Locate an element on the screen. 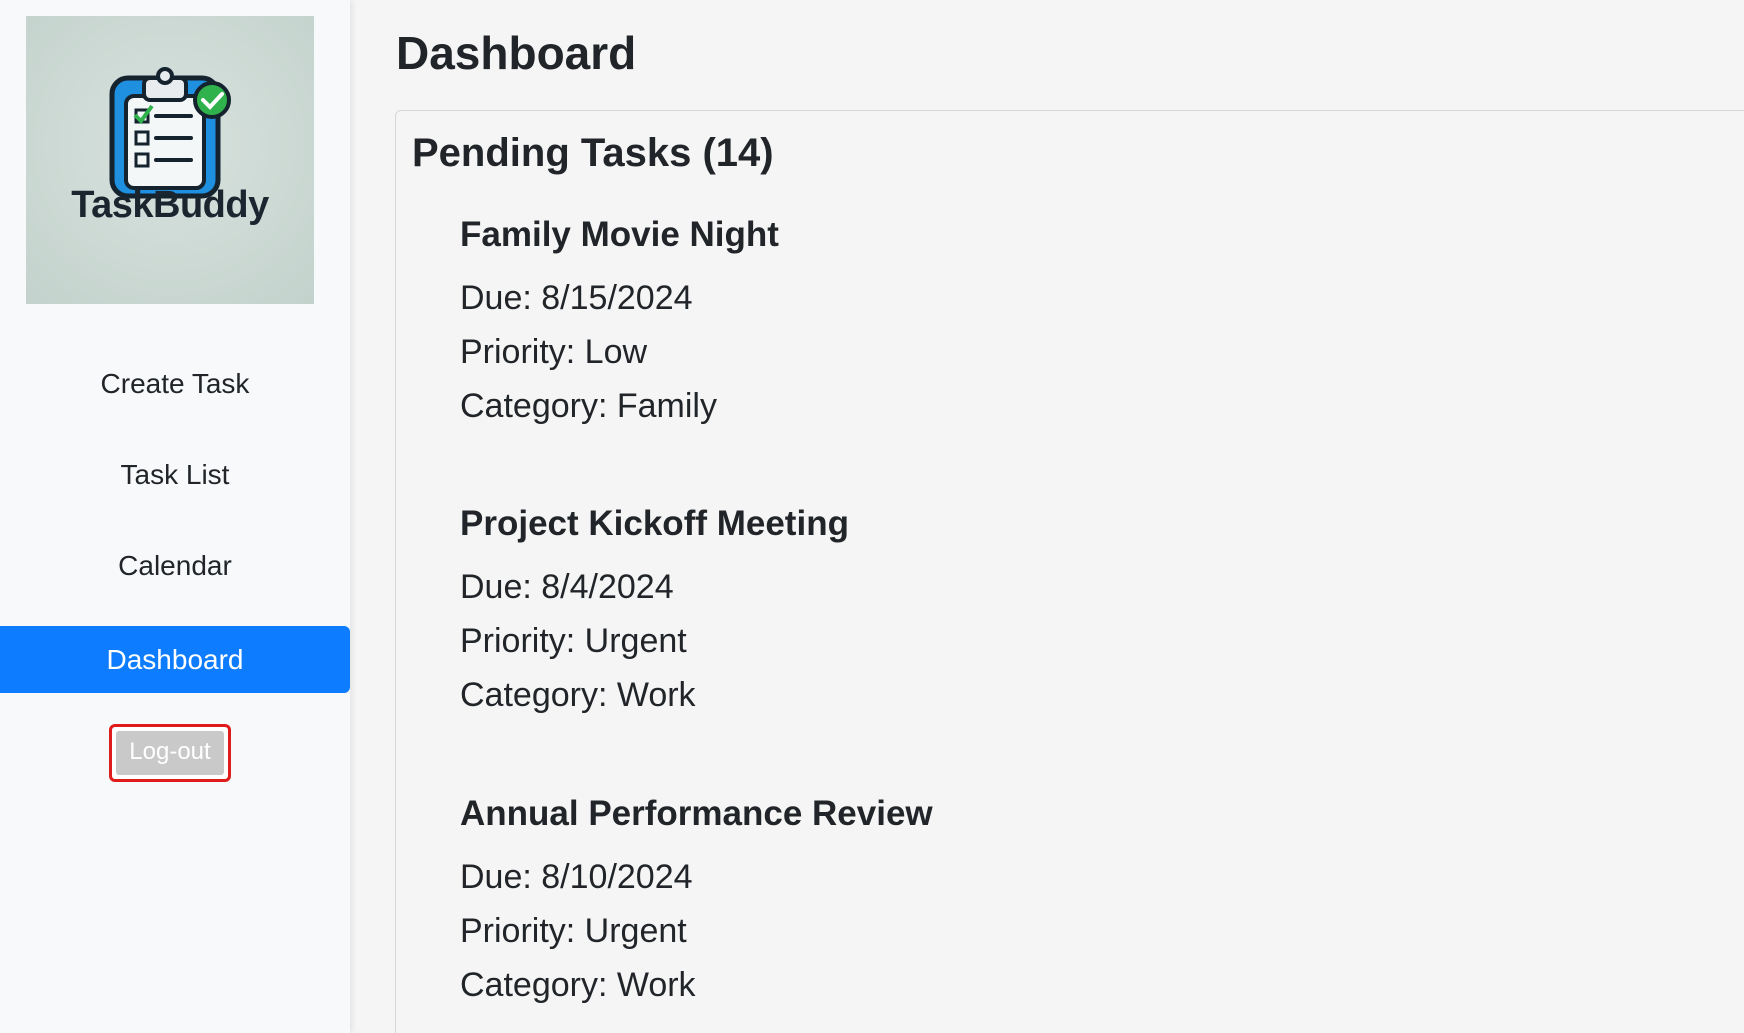 The image size is (1744, 1033). task-name: Project Kickoff Meeting is located at coordinates (654, 523).